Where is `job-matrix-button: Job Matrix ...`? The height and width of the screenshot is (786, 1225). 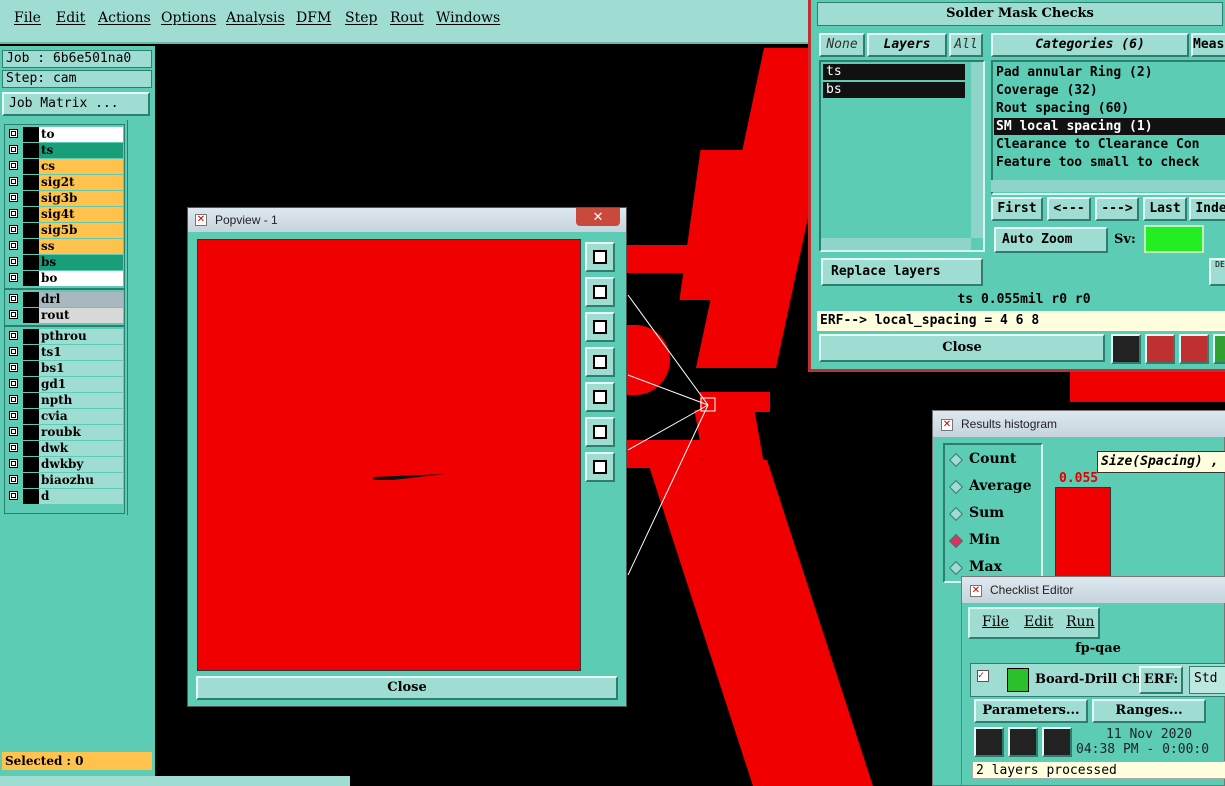 job-matrix-button: Job Matrix ... is located at coordinates (76, 104).